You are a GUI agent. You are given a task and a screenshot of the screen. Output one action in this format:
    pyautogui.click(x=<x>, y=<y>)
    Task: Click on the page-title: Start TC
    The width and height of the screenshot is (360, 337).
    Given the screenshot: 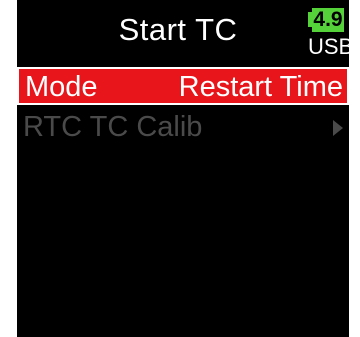 What is the action you would take?
    pyautogui.click(x=178, y=29)
    